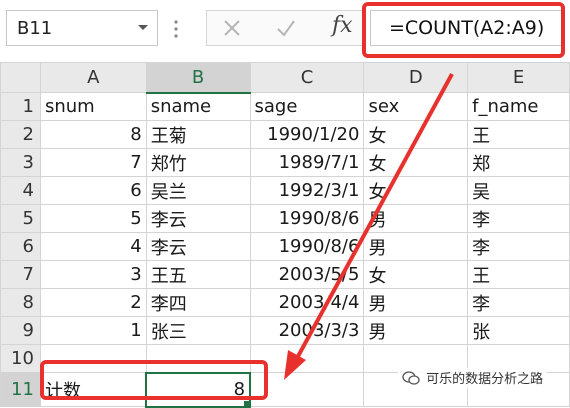 The image size is (570, 408). I want to click on insert-function-button: fx, so click(342, 25).